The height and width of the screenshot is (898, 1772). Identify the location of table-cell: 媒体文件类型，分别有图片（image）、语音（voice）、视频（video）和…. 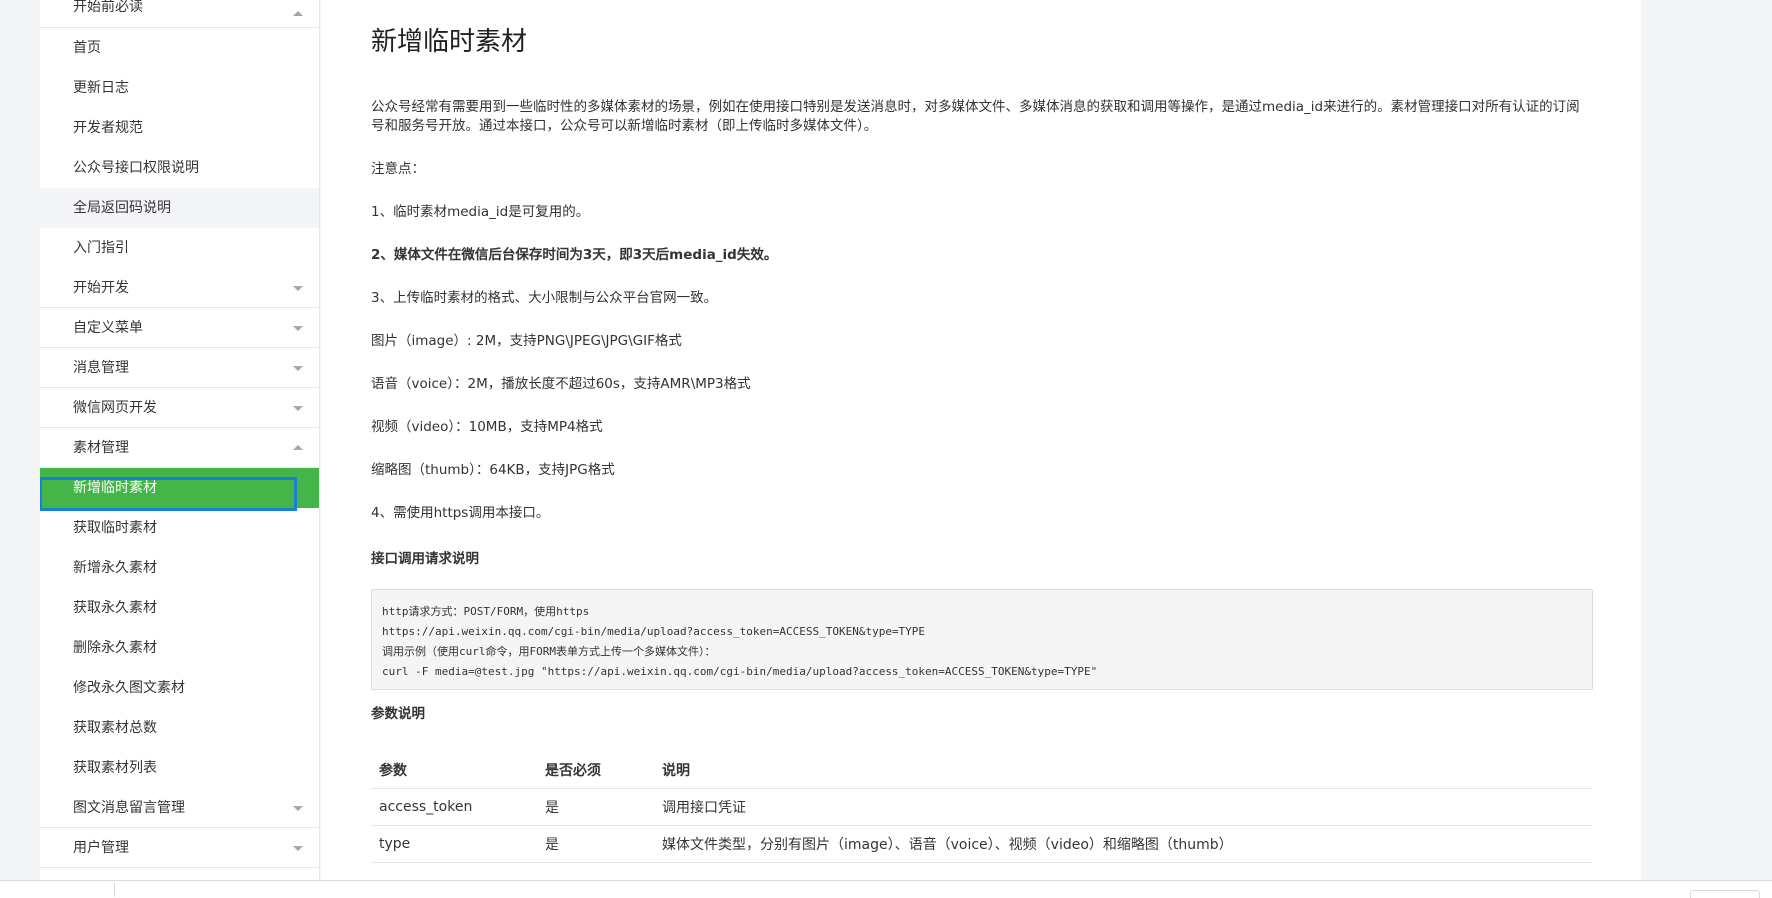
(1123, 844).